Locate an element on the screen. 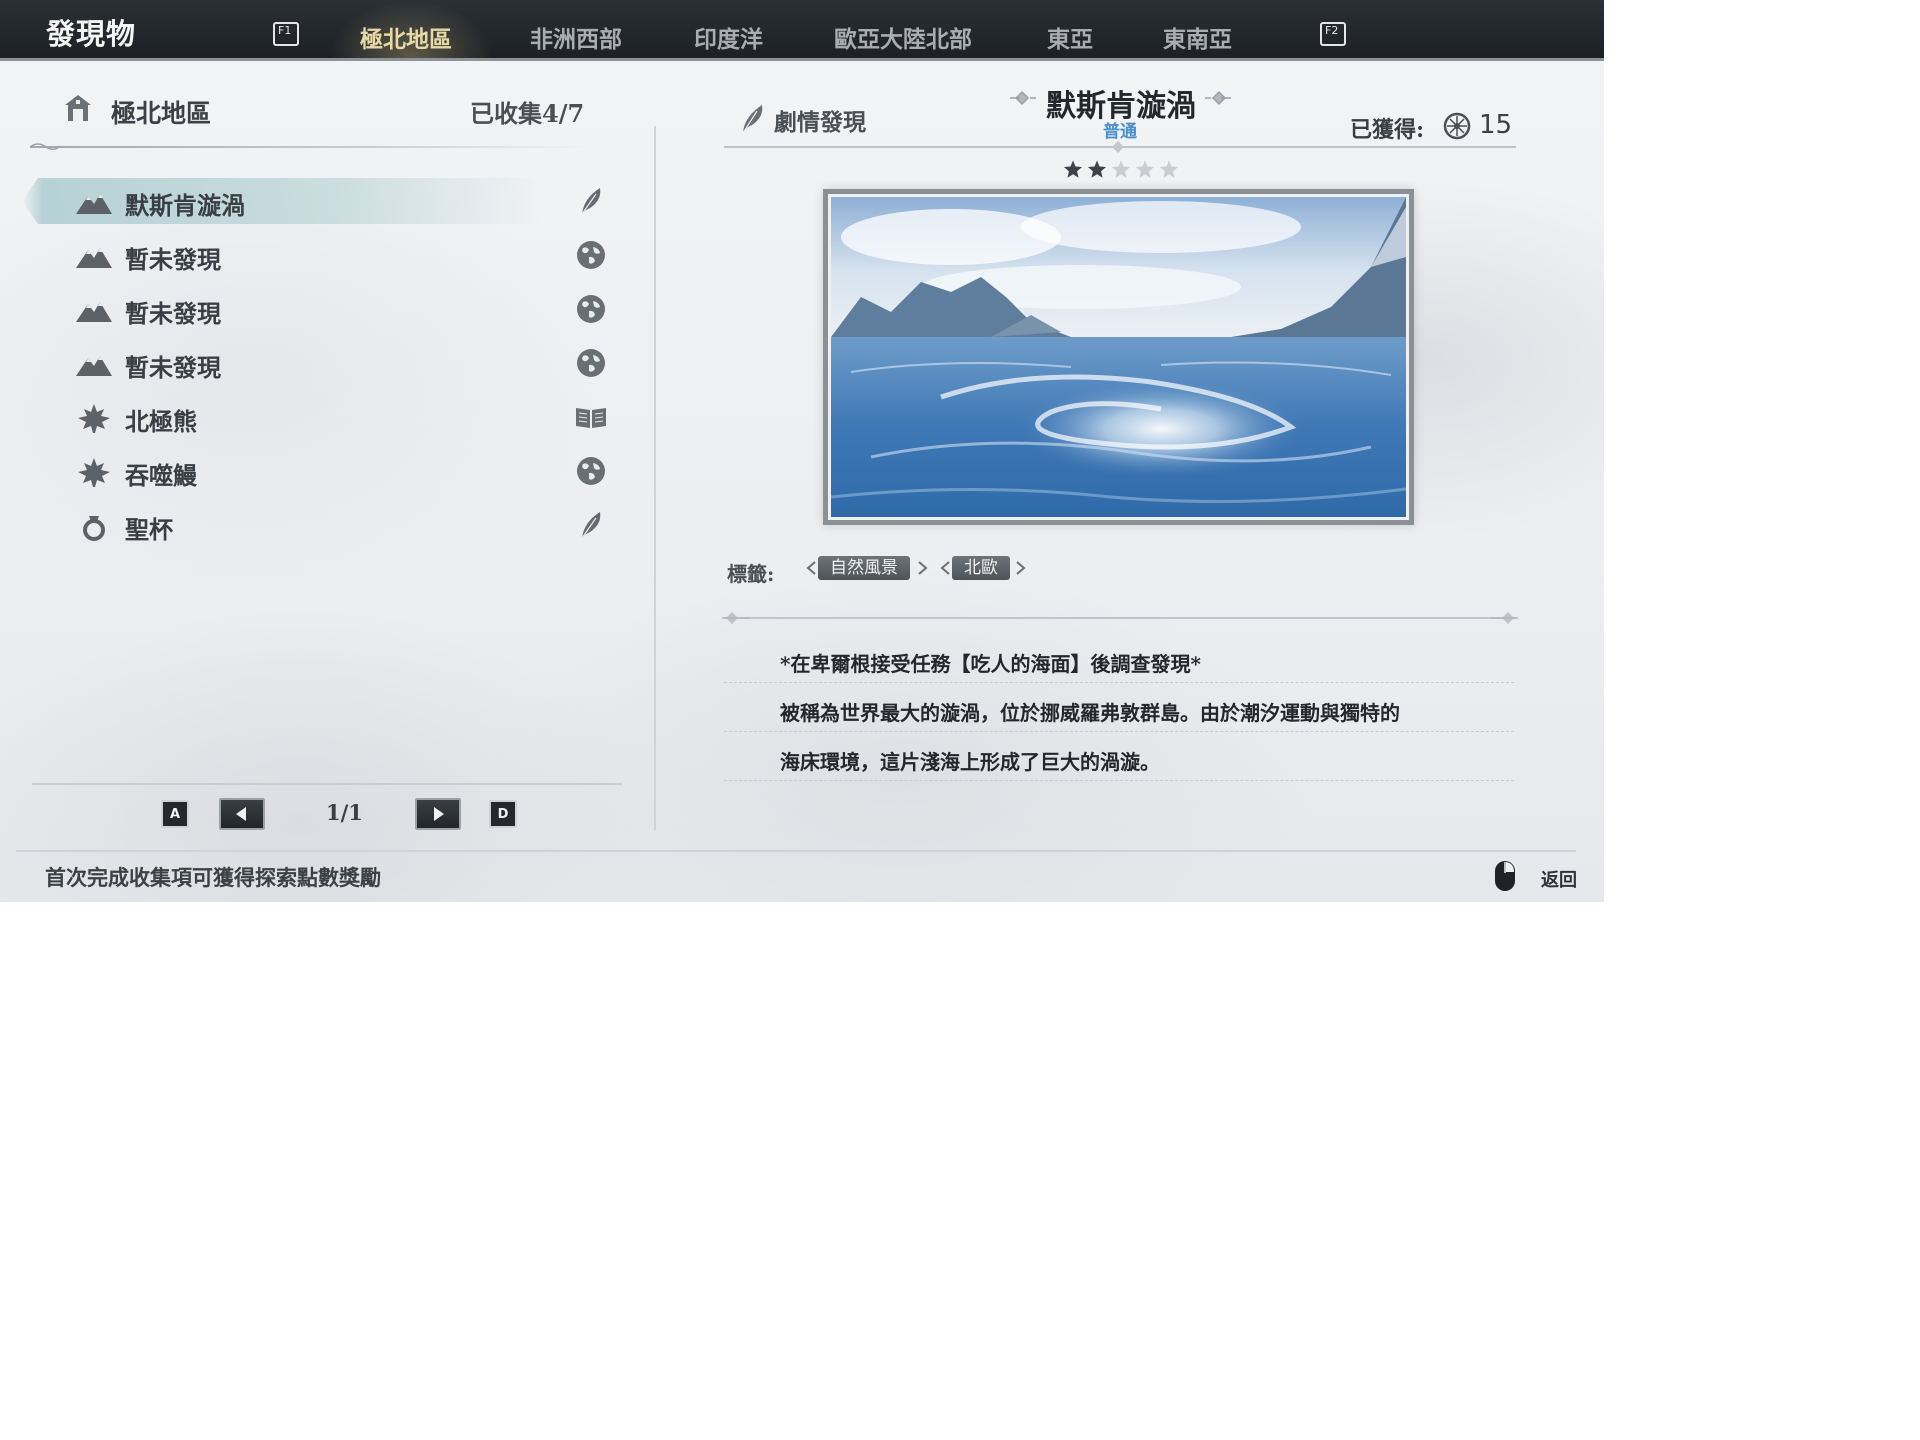 The image size is (1920, 1440). description-line: 被稱為世界最大的漩渦，位於挪威羅弗敦群島。由於潮汐運動與獨特的 is located at coordinates (1090, 713).